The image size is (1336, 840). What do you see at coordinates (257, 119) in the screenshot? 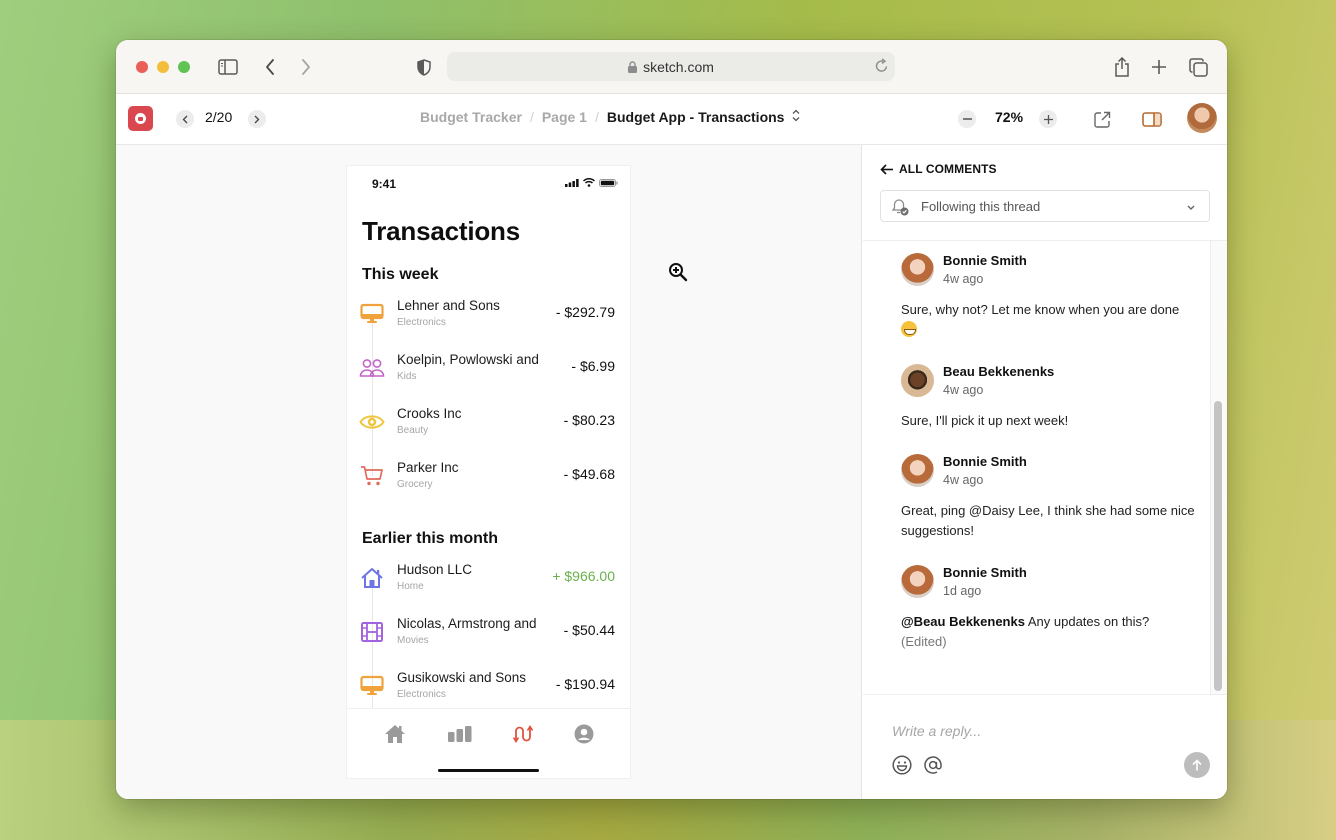
I see `next-page-button` at bounding box center [257, 119].